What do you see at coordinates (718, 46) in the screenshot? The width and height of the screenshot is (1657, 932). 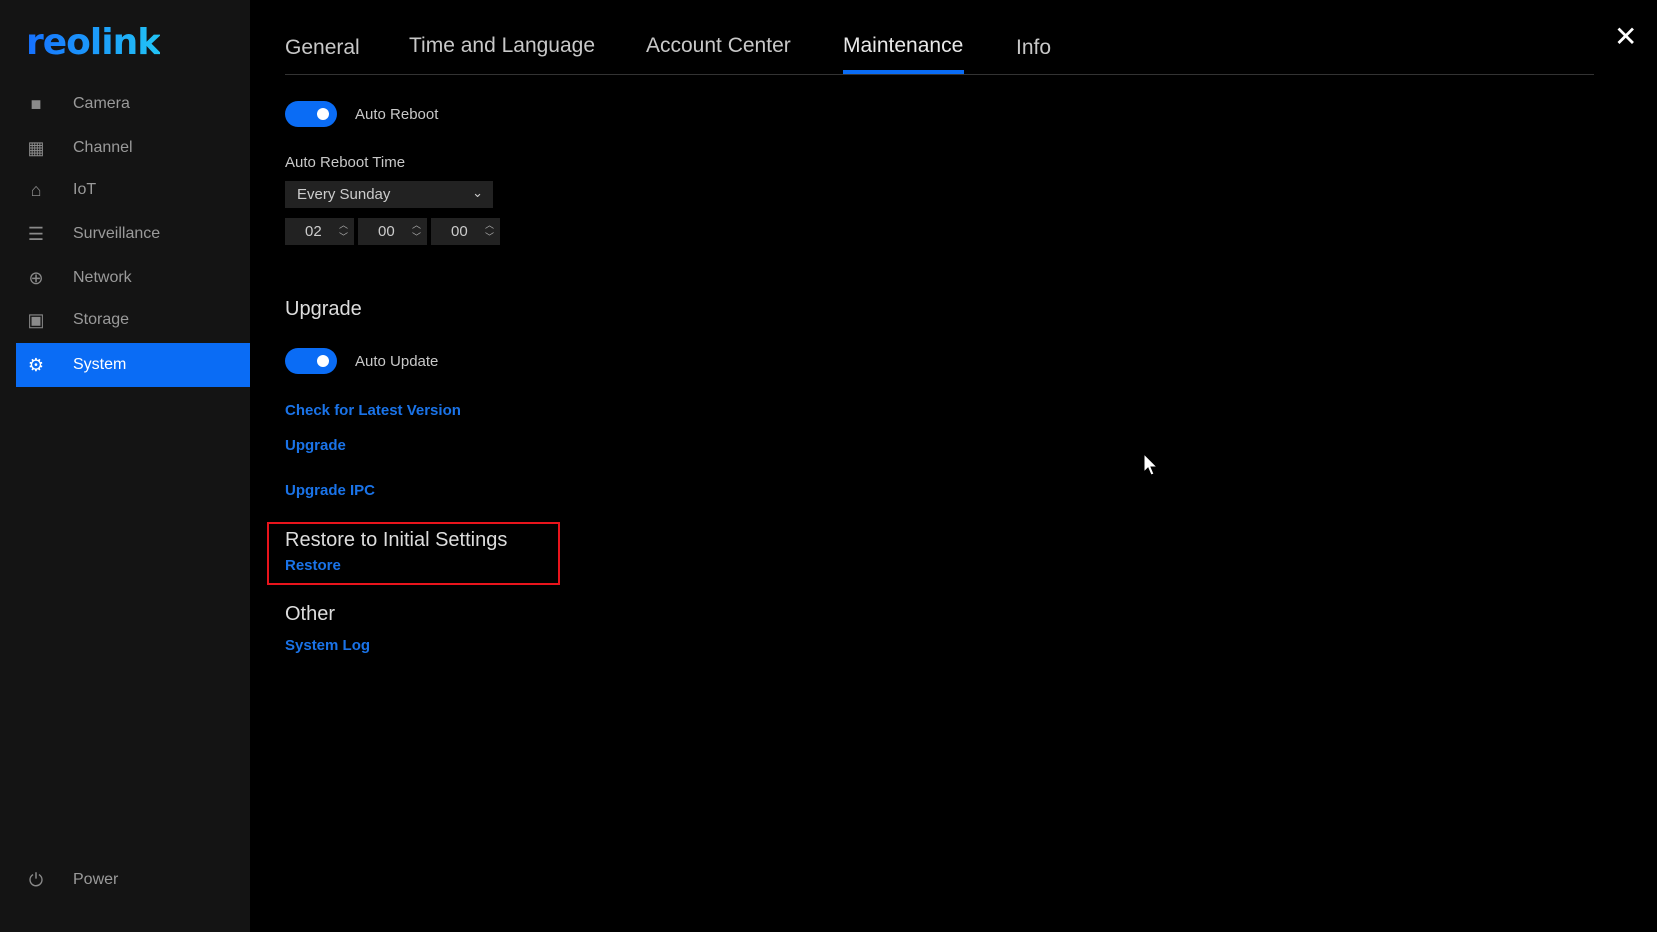 I see `tab-account-center: Account Center` at bounding box center [718, 46].